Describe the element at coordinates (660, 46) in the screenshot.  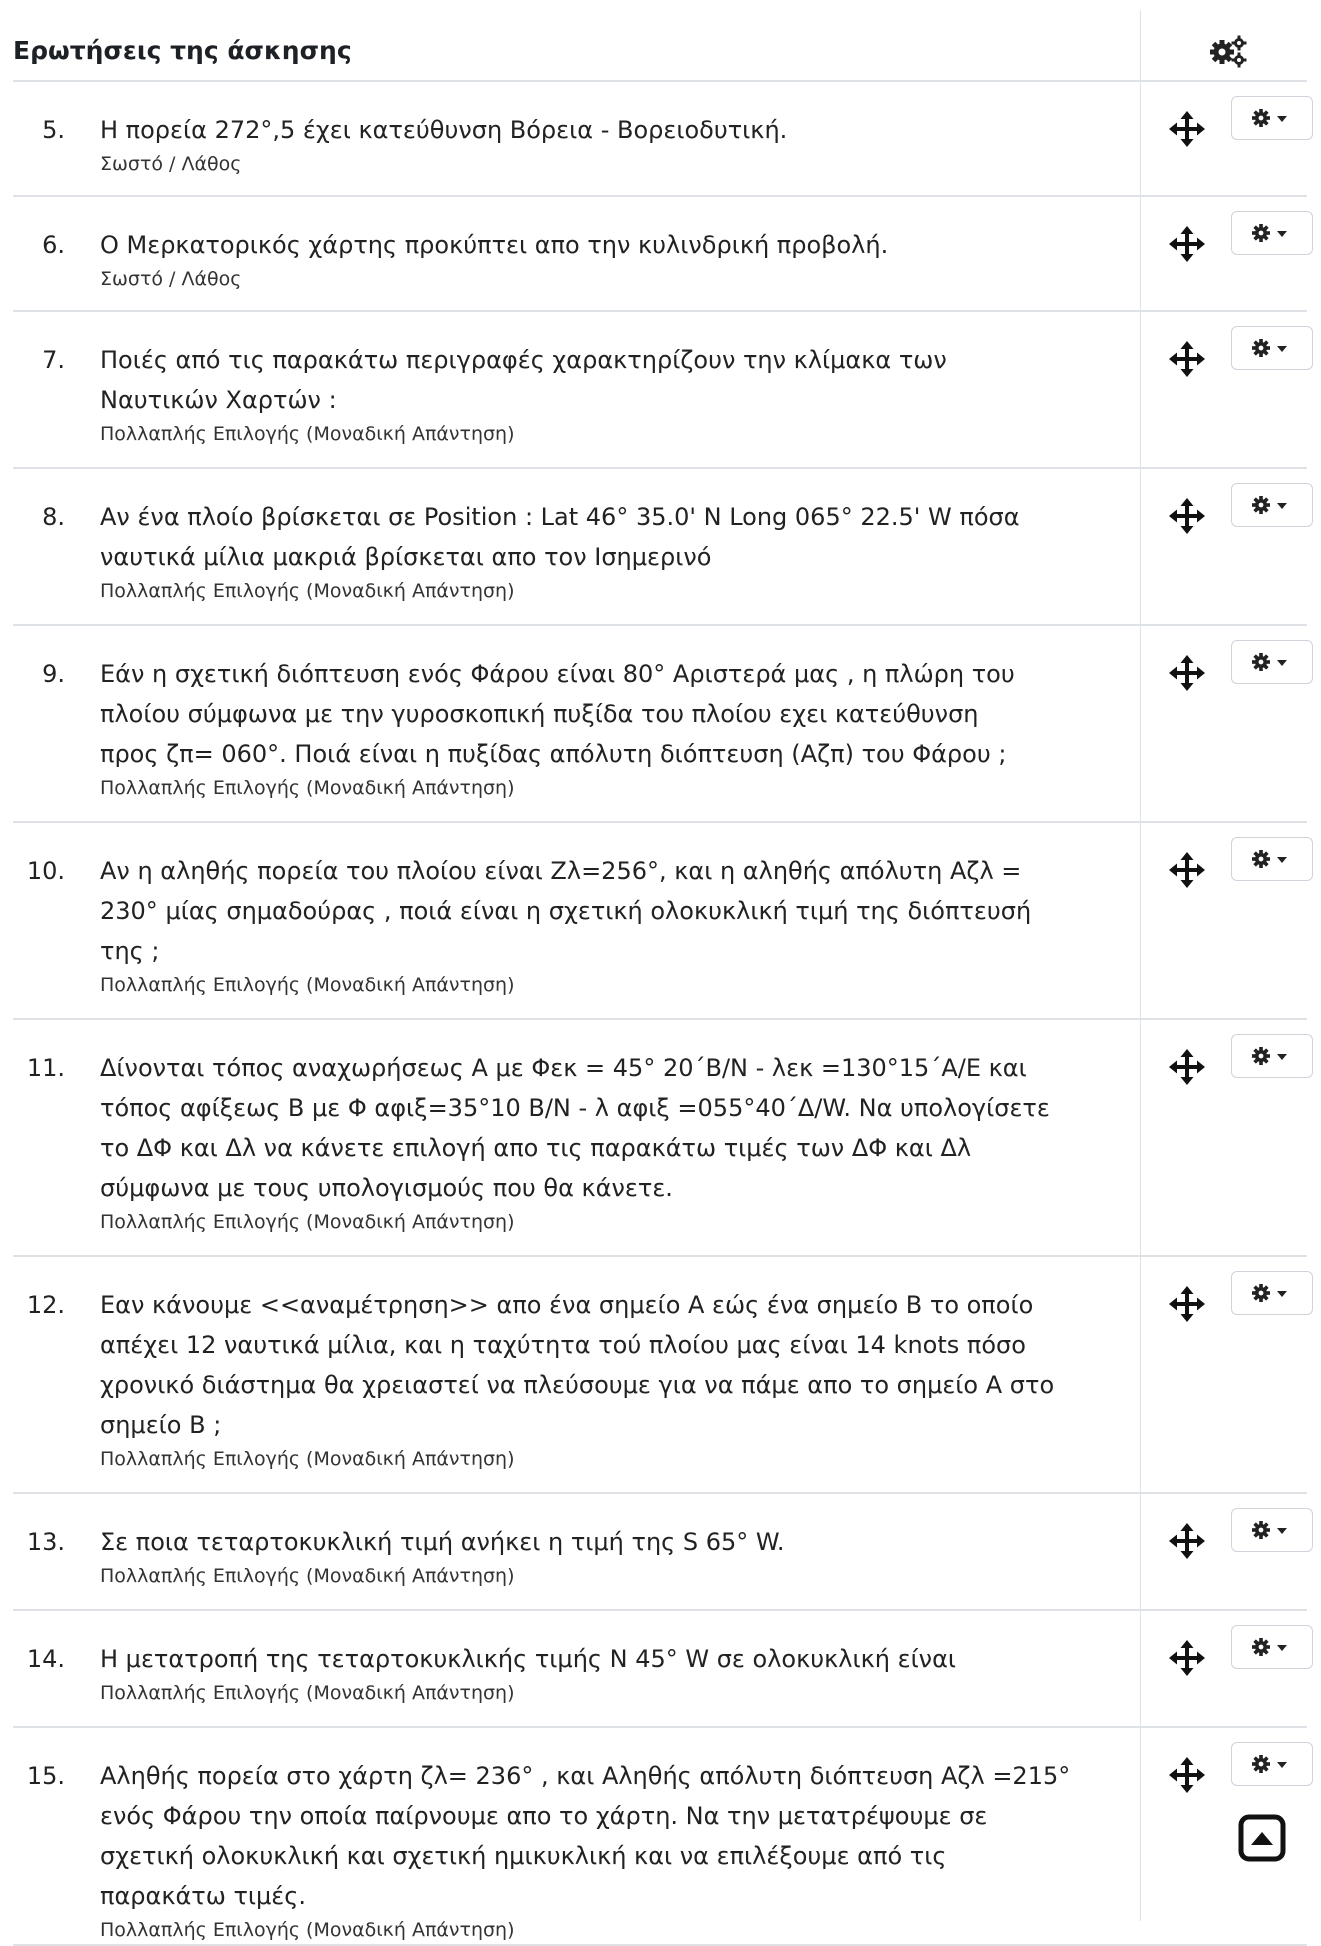
I see `table-header: Ερωτήσεις της άσκησης` at that location.